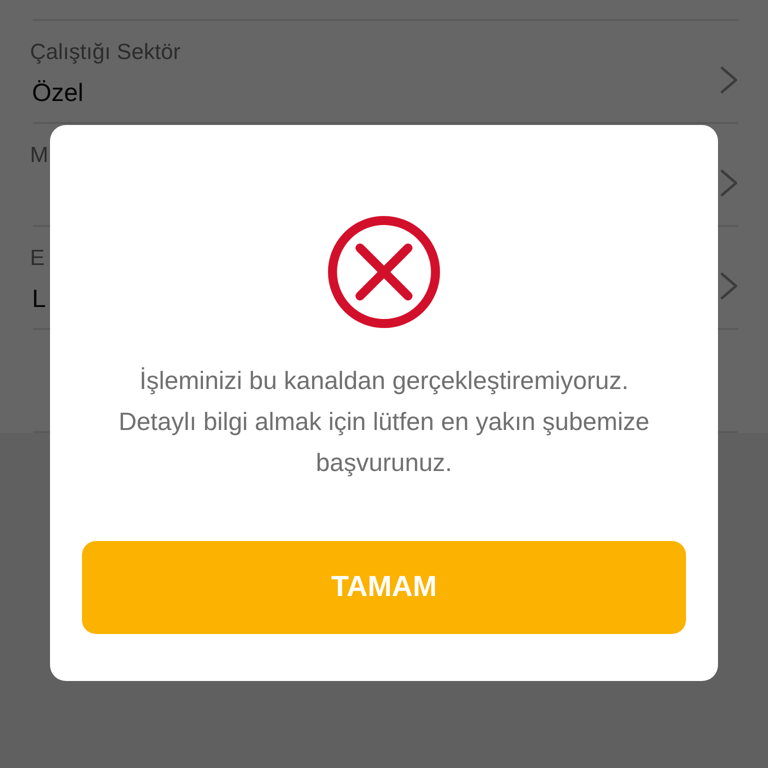 This screenshot has height=768, width=768. What do you see at coordinates (384, 272) in the screenshot?
I see `x-circle-icon` at bounding box center [384, 272].